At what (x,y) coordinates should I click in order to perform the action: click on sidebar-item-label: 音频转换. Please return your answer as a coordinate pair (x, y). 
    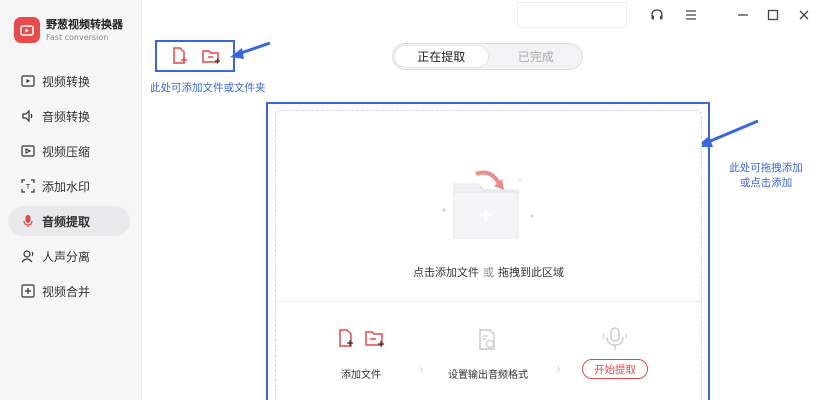
    Looking at the image, I should click on (66, 116).